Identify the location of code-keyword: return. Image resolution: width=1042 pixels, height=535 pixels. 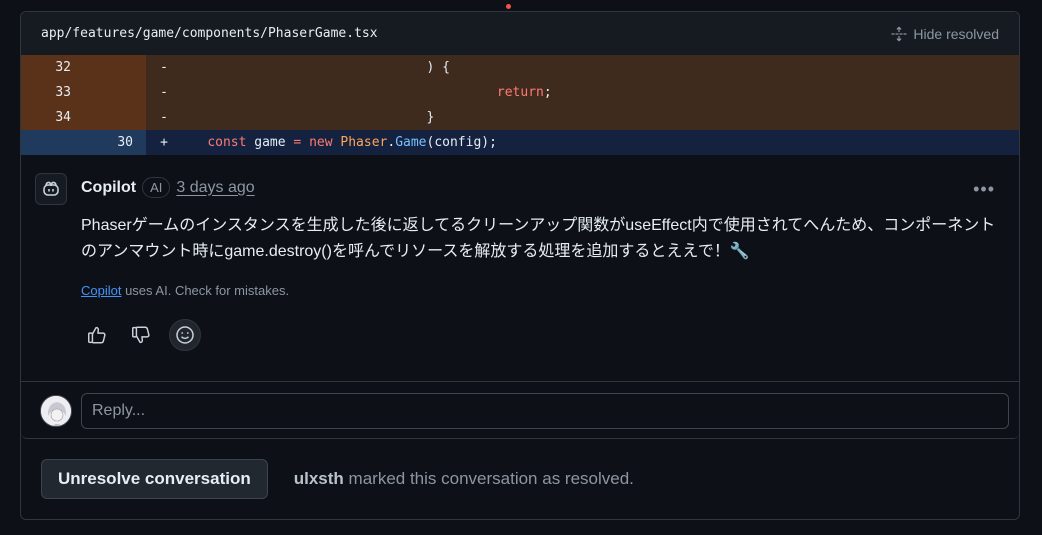
(520, 92).